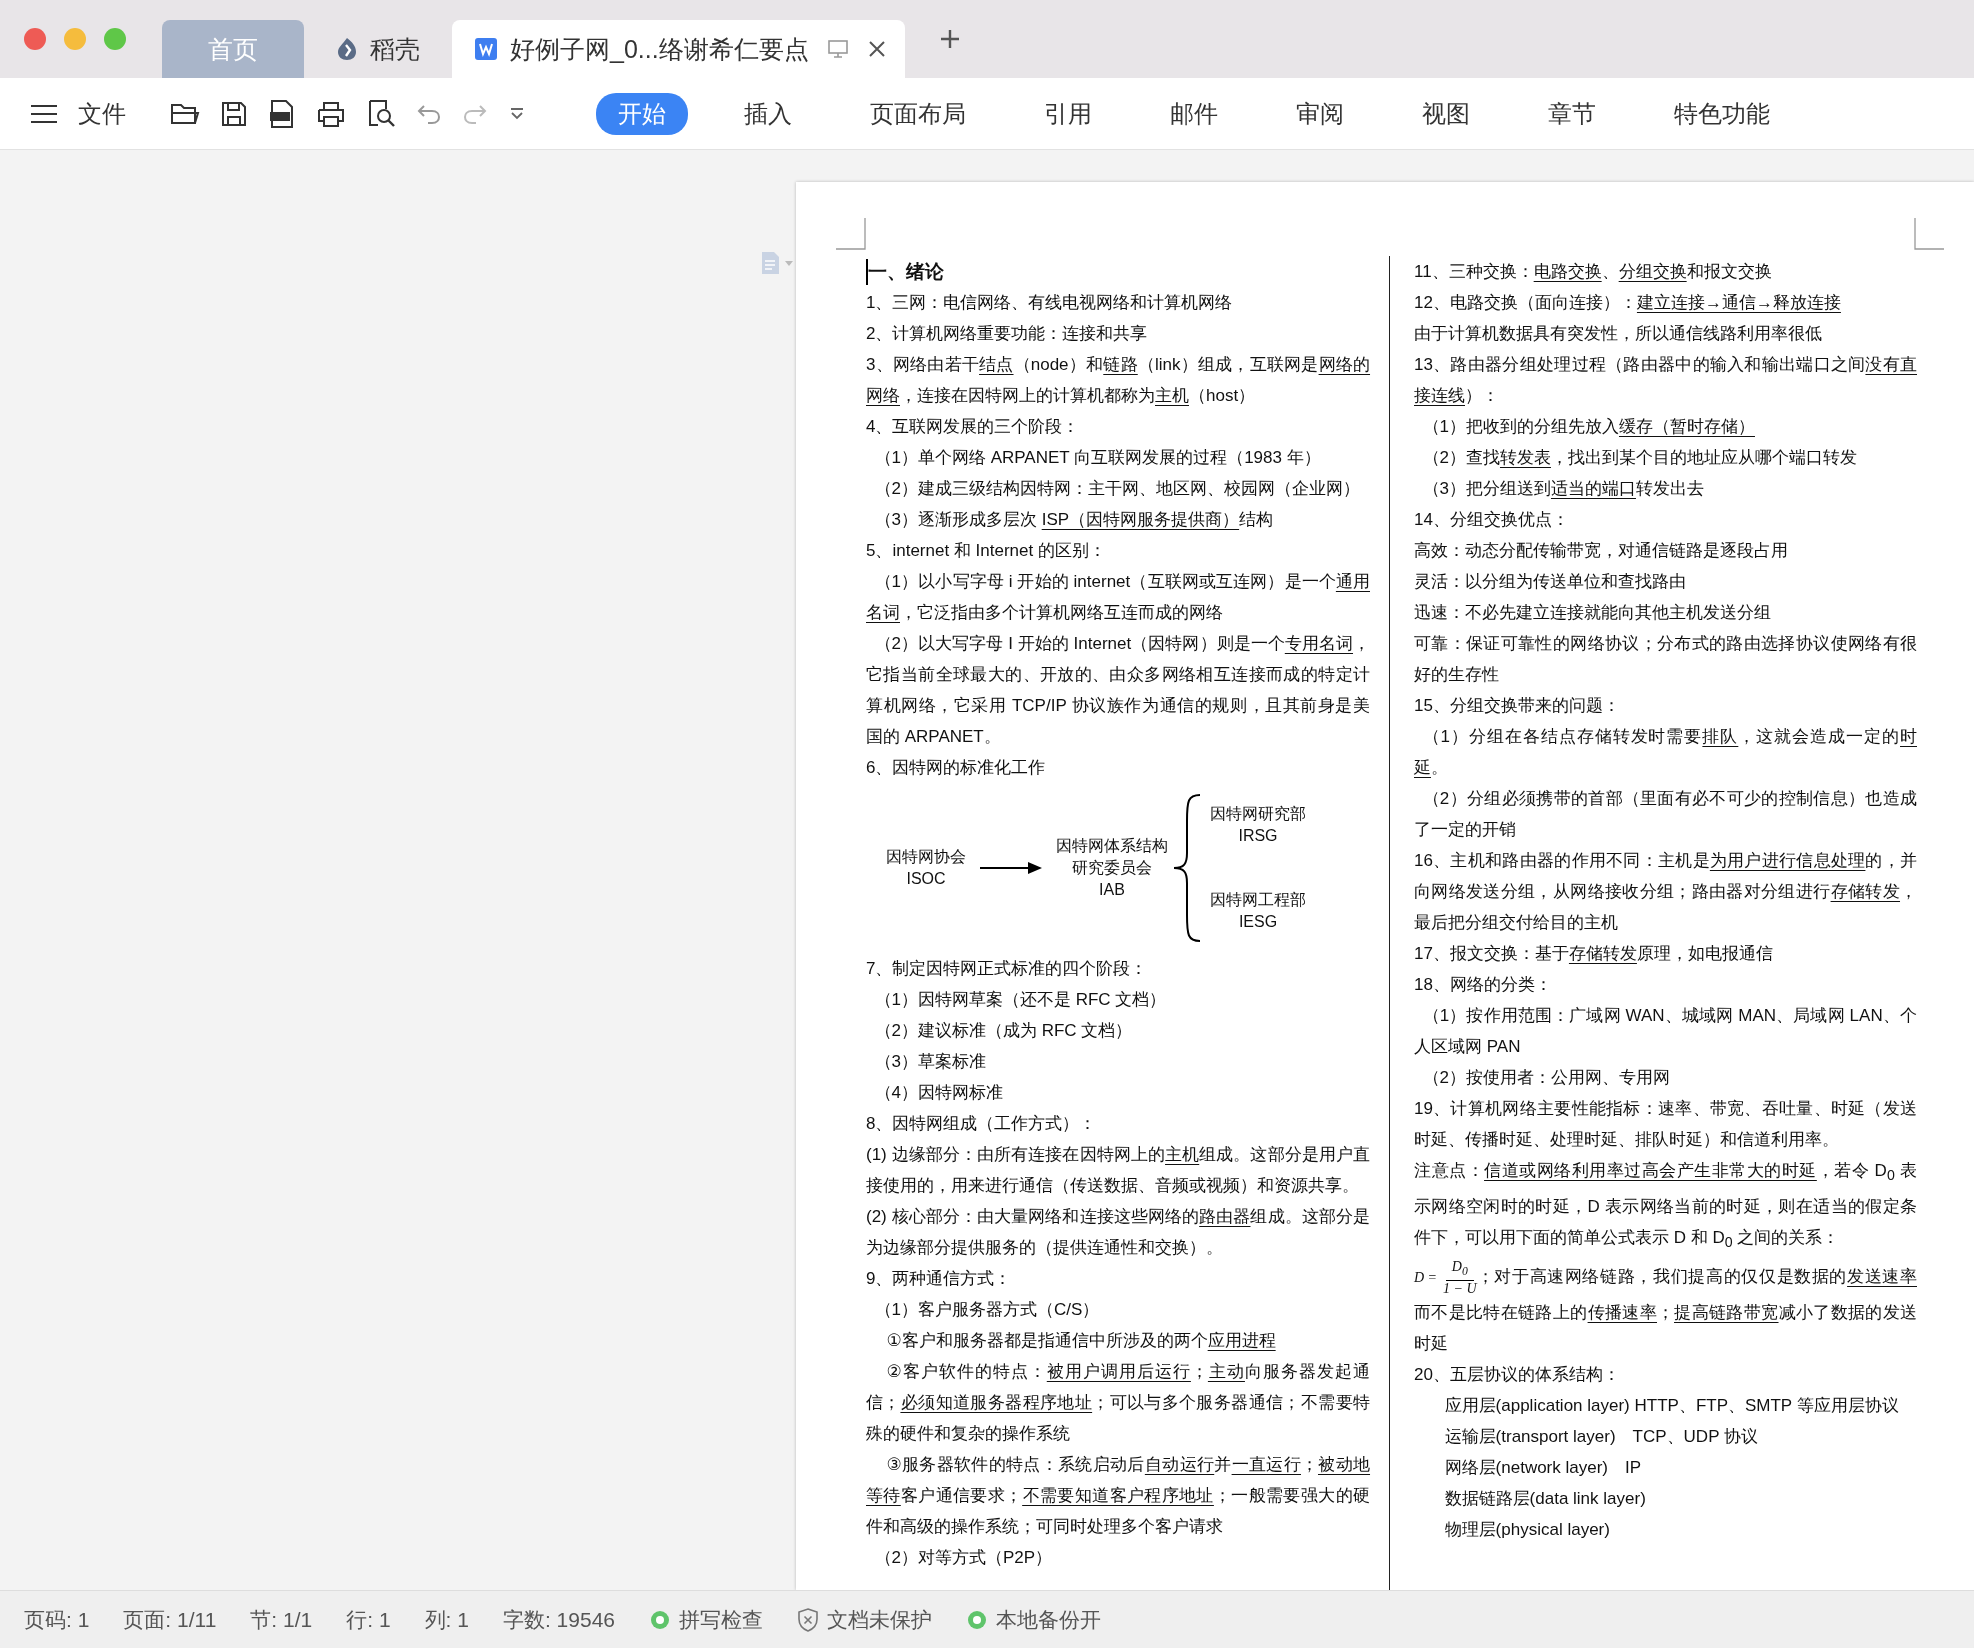  What do you see at coordinates (867, 271) in the screenshot?
I see `text-cursor` at bounding box center [867, 271].